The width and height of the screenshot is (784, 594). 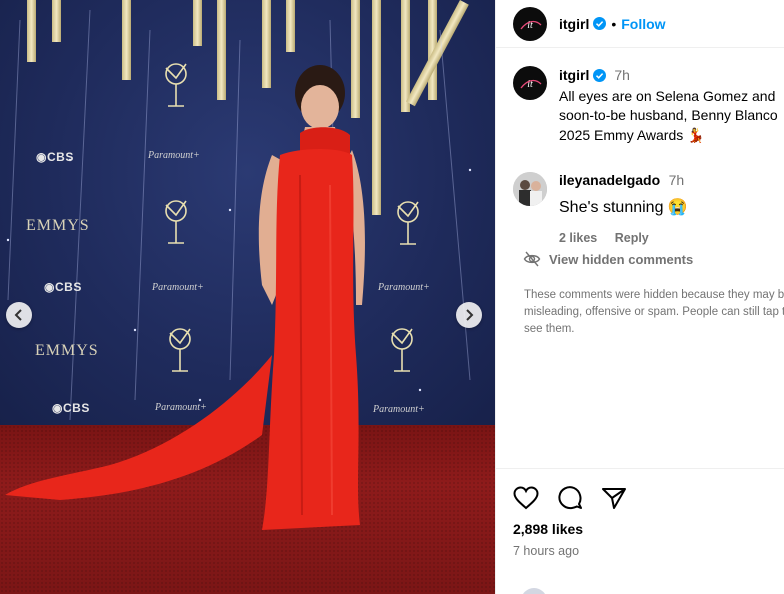 I want to click on caption-username: itgirl, so click(x=574, y=76).